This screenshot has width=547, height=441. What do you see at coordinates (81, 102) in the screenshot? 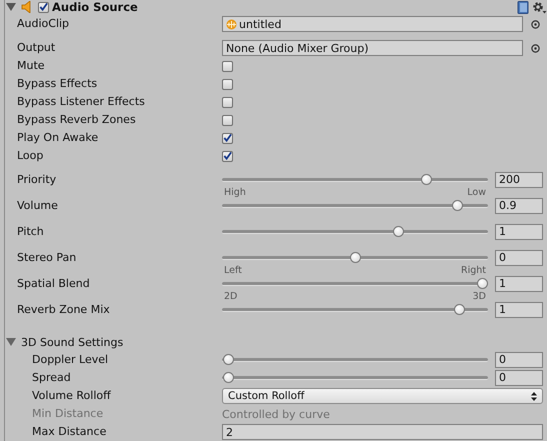
I see `field-label: Bypass Listener Effects` at bounding box center [81, 102].